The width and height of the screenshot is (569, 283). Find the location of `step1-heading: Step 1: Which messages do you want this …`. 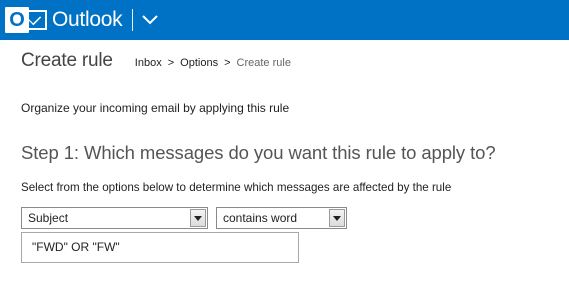

step1-heading: Step 1: Which messages do you want this … is located at coordinates (258, 152).